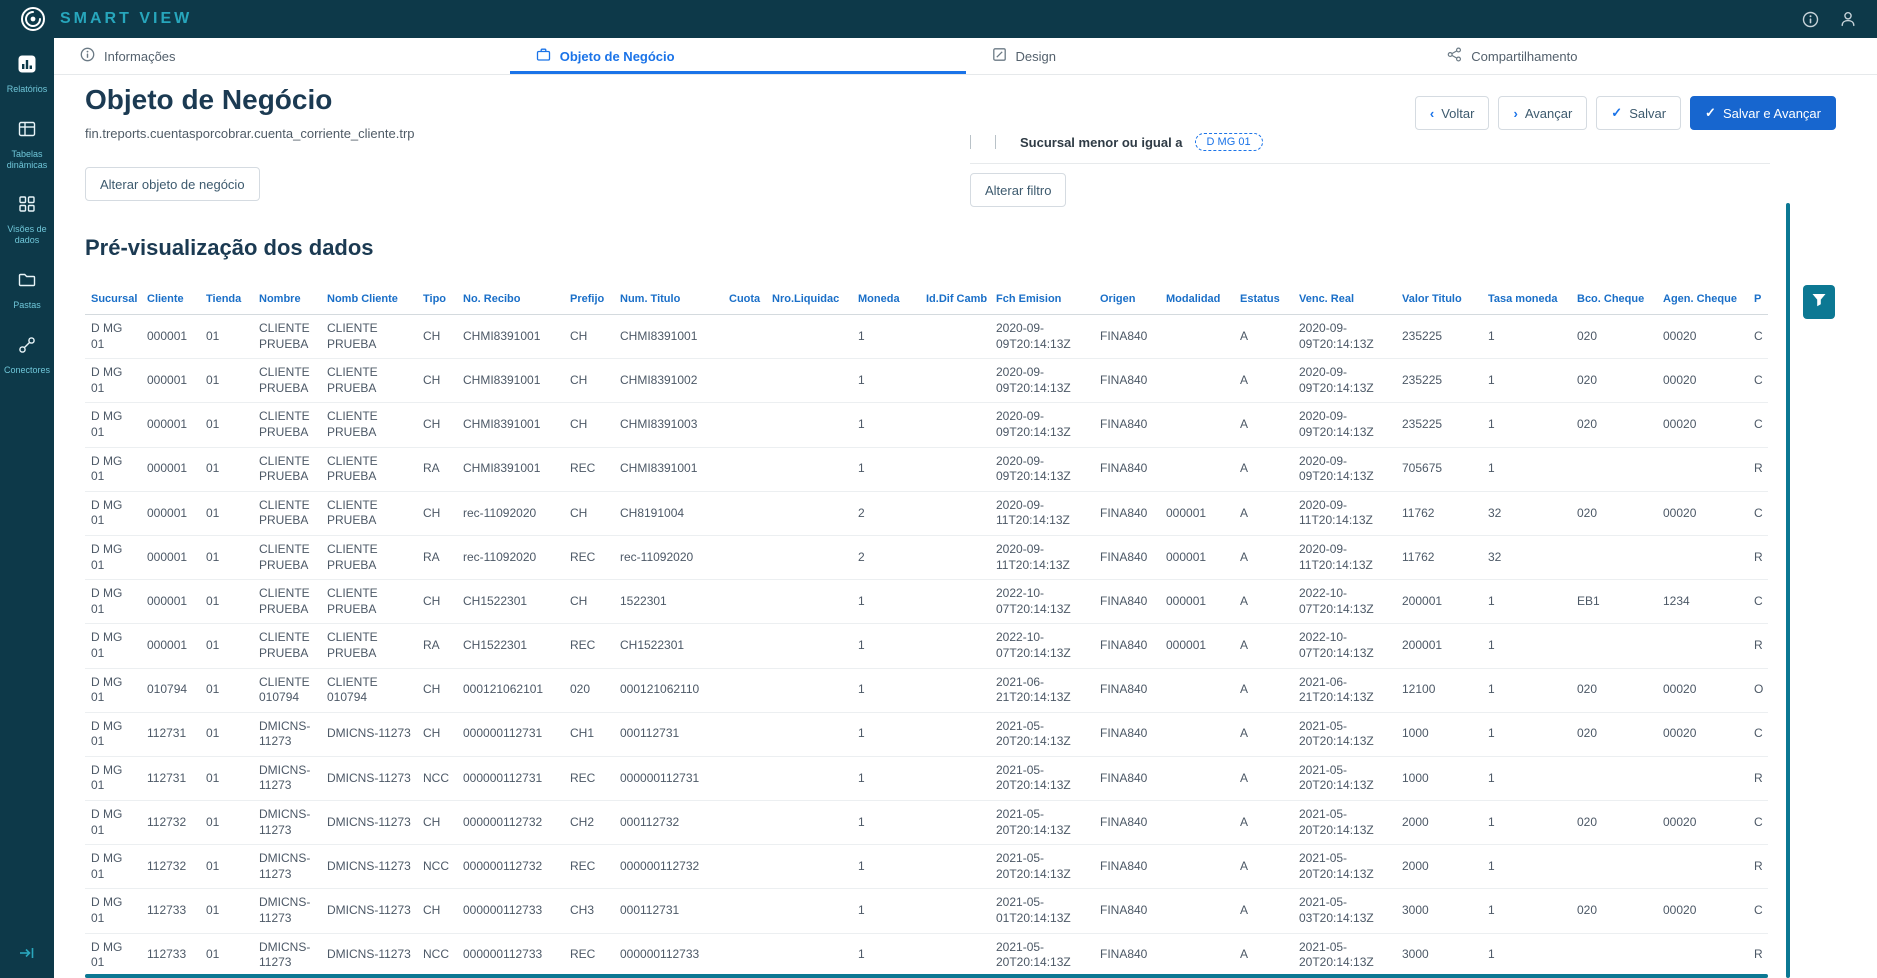  Describe the element at coordinates (1810, 19) in the screenshot. I see `info-icon` at that location.